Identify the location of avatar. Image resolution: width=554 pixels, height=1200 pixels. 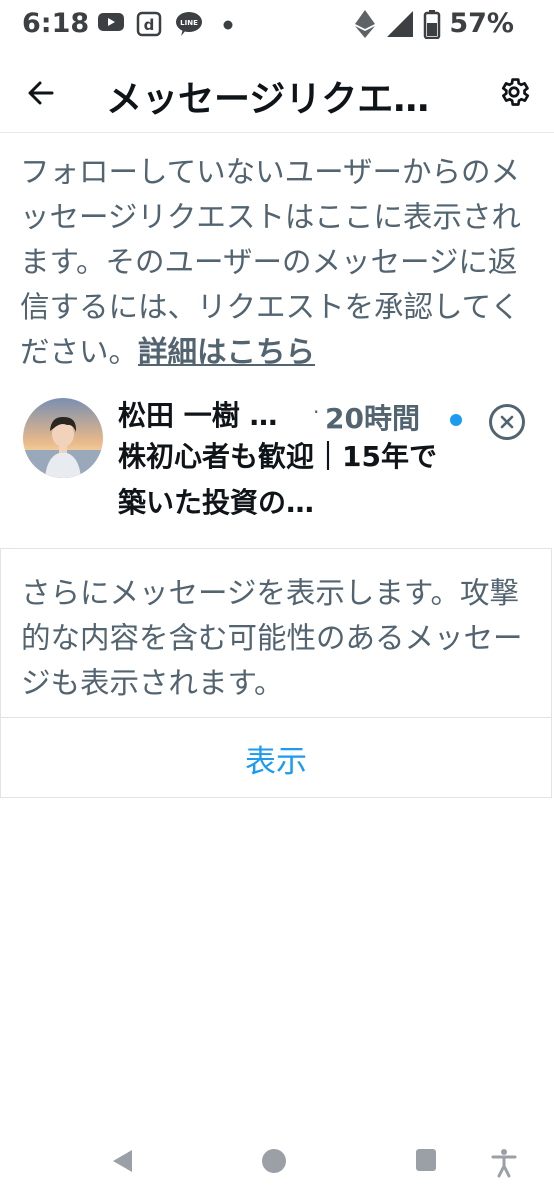
(63, 438).